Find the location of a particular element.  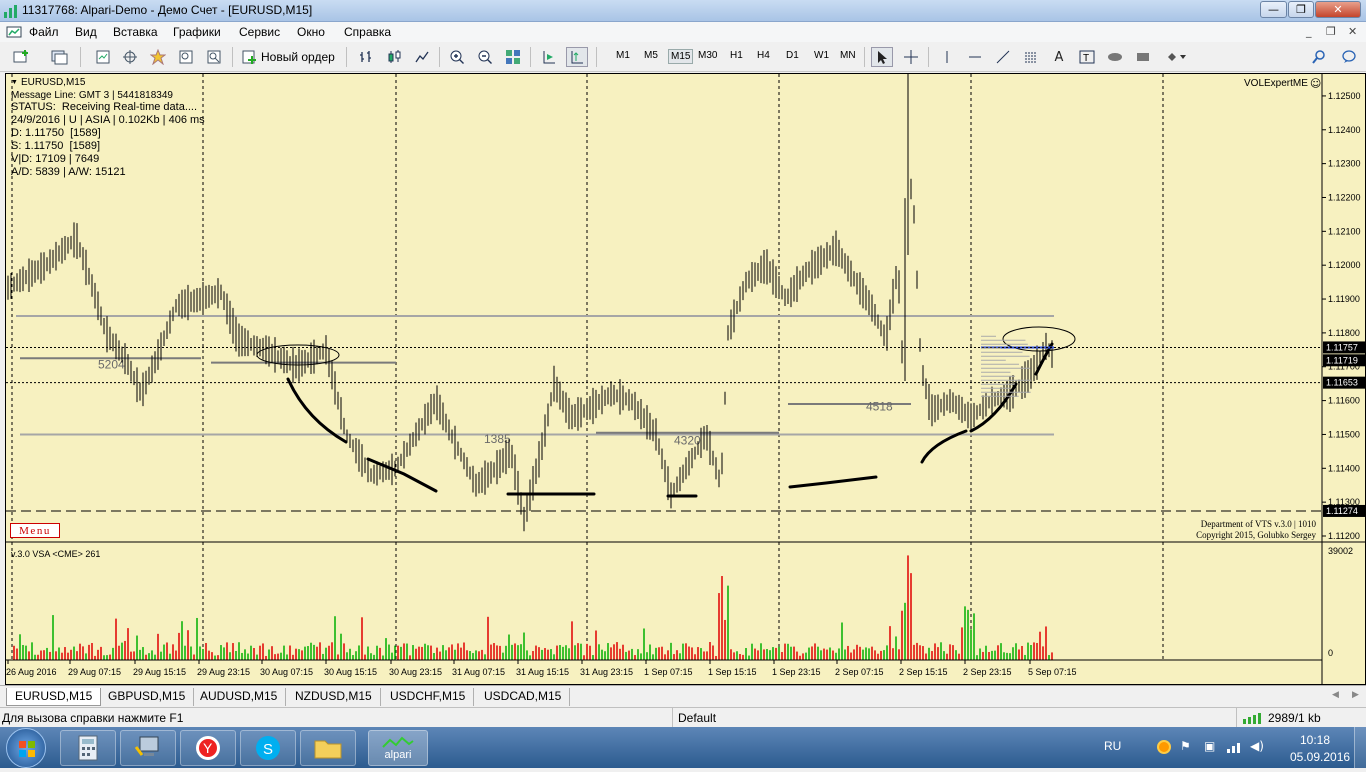

child-close-button: ✕ is located at coordinates (1352, 31).